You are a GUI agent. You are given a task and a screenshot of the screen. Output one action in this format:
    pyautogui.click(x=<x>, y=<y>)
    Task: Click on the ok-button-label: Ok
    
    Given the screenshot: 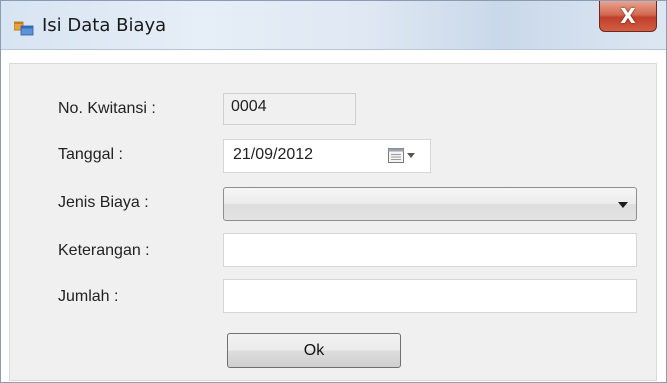 What is the action you would take?
    pyautogui.click(x=314, y=350)
    